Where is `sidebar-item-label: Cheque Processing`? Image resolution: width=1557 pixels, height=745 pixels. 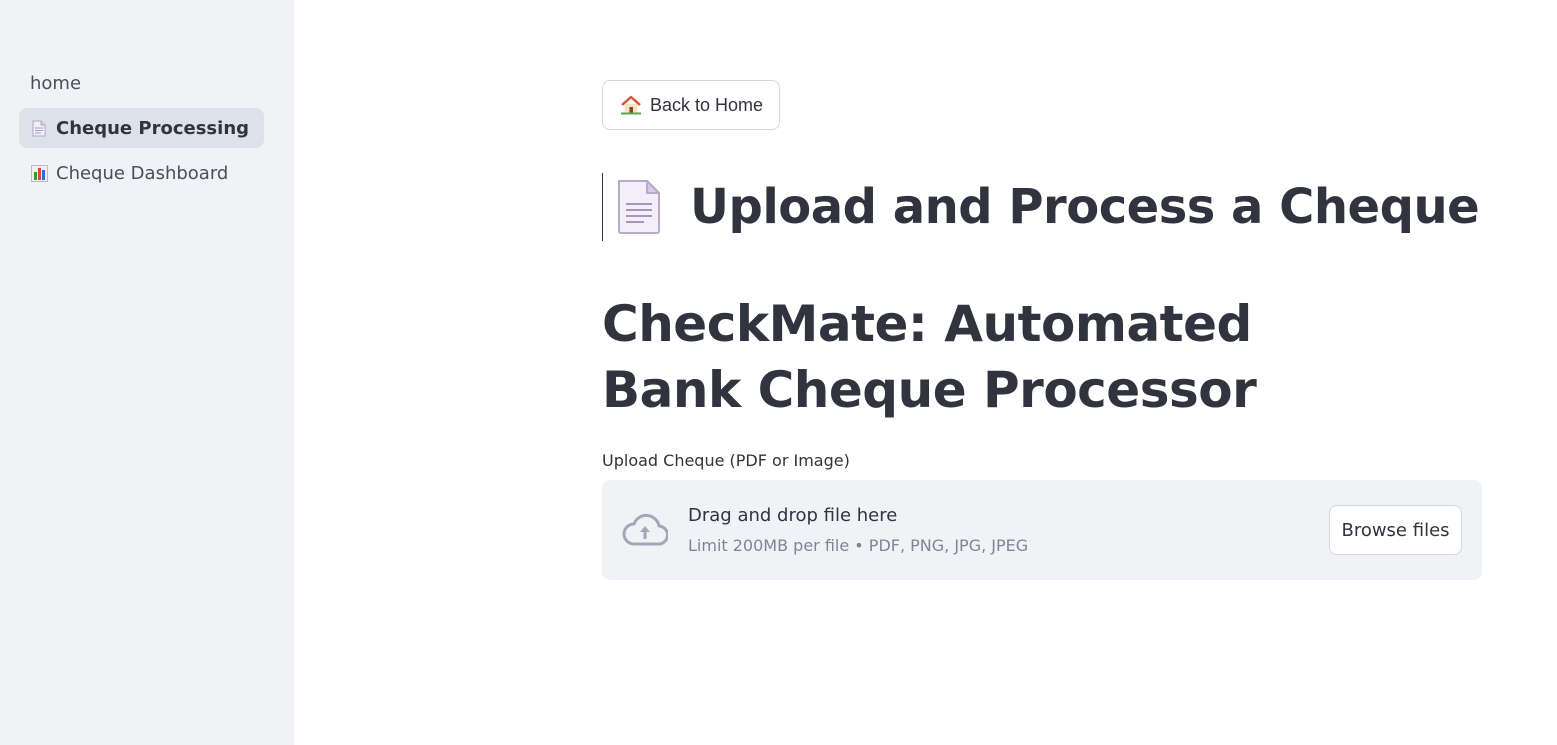
sidebar-item-label: Cheque Processing is located at coordinates (153, 128).